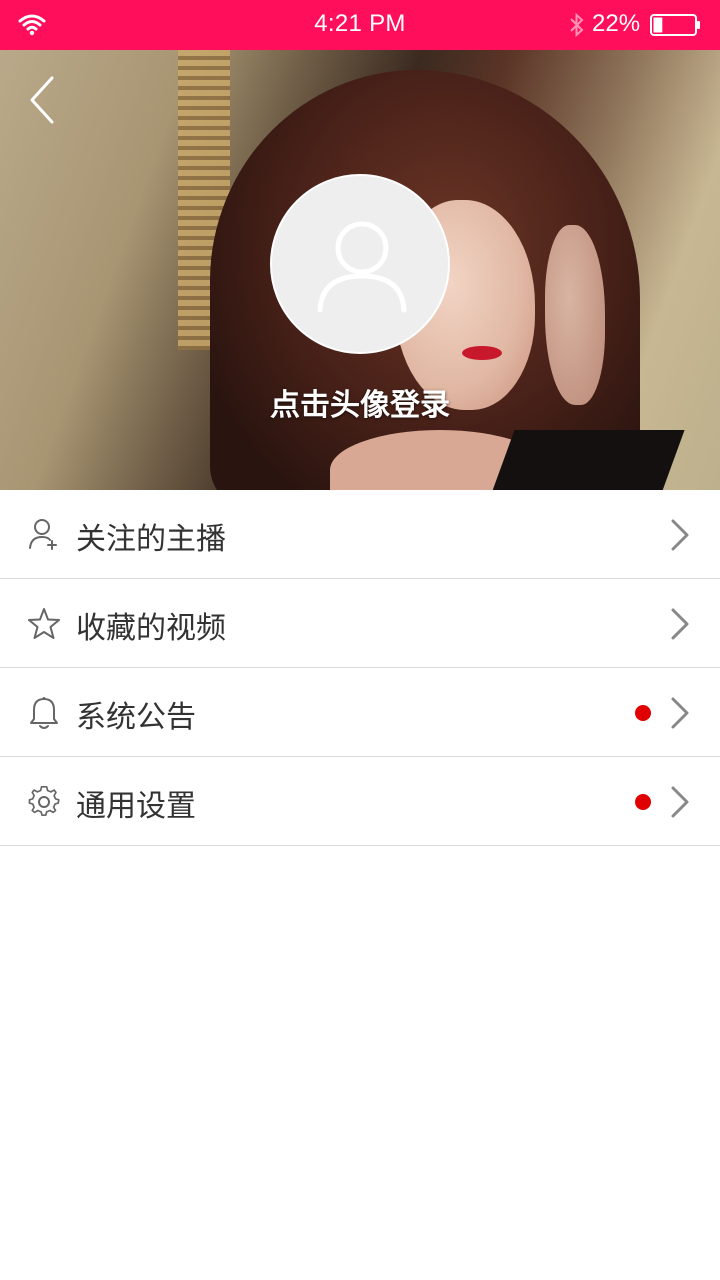 The width and height of the screenshot is (720, 1280). Describe the element at coordinates (136, 717) in the screenshot. I see `menu-item-label: 系统公告` at that location.